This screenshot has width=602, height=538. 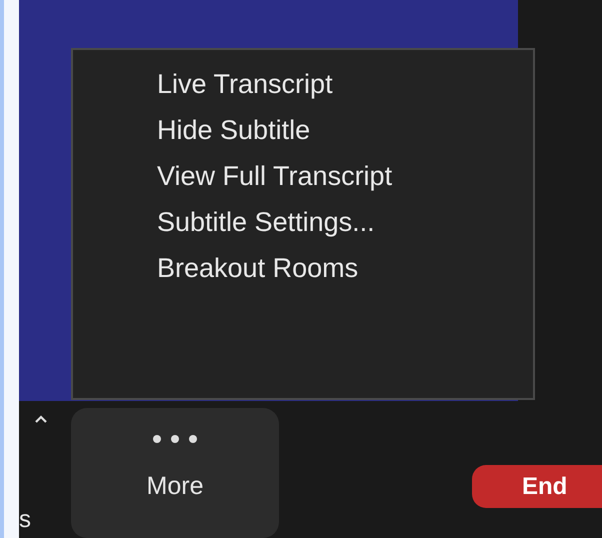 What do you see at coordinates (175, 439) in the screenshot?
I see `more-dots-icon` at bounding box center [175, 439].